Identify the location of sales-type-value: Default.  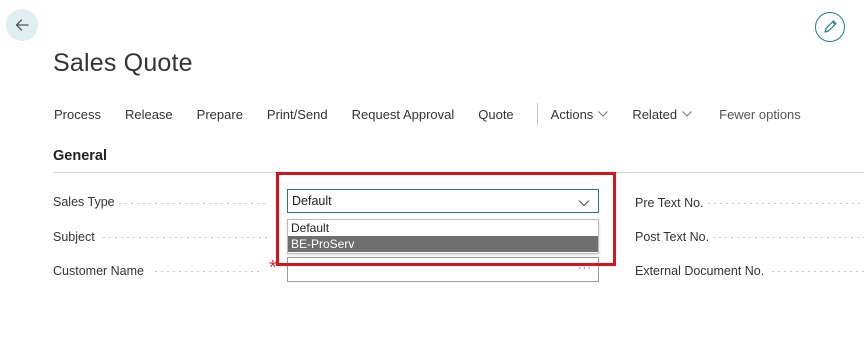
(312, 201).